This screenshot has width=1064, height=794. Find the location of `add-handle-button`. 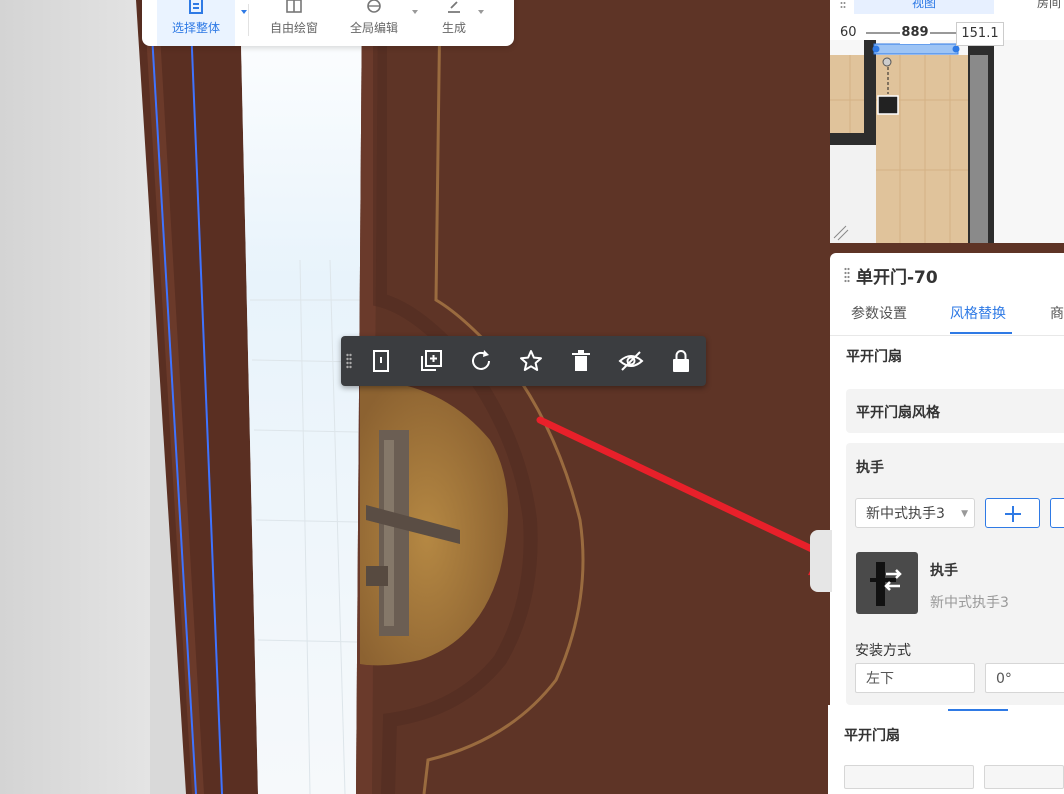

add-handle-button is located at coordinates (1012, 513).